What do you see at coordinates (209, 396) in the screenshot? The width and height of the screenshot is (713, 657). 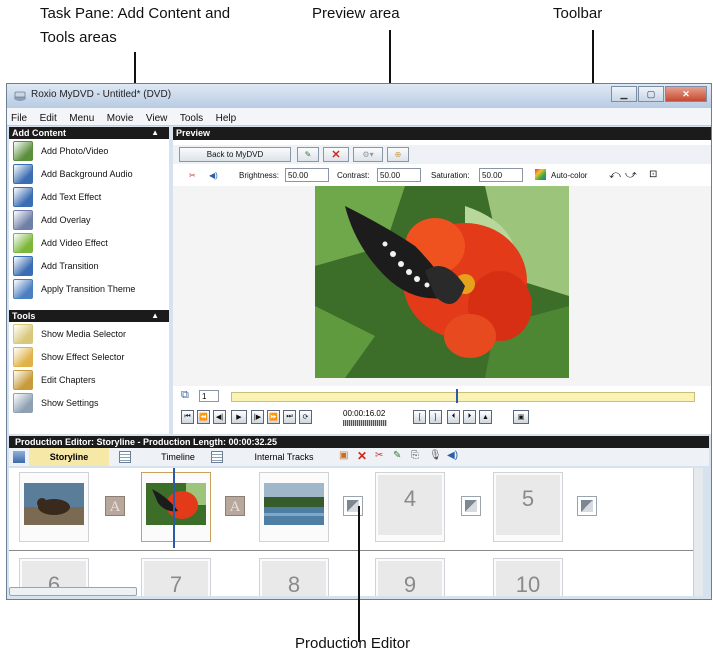 I see `frame-field: 1` at bounding box center [209, 396].